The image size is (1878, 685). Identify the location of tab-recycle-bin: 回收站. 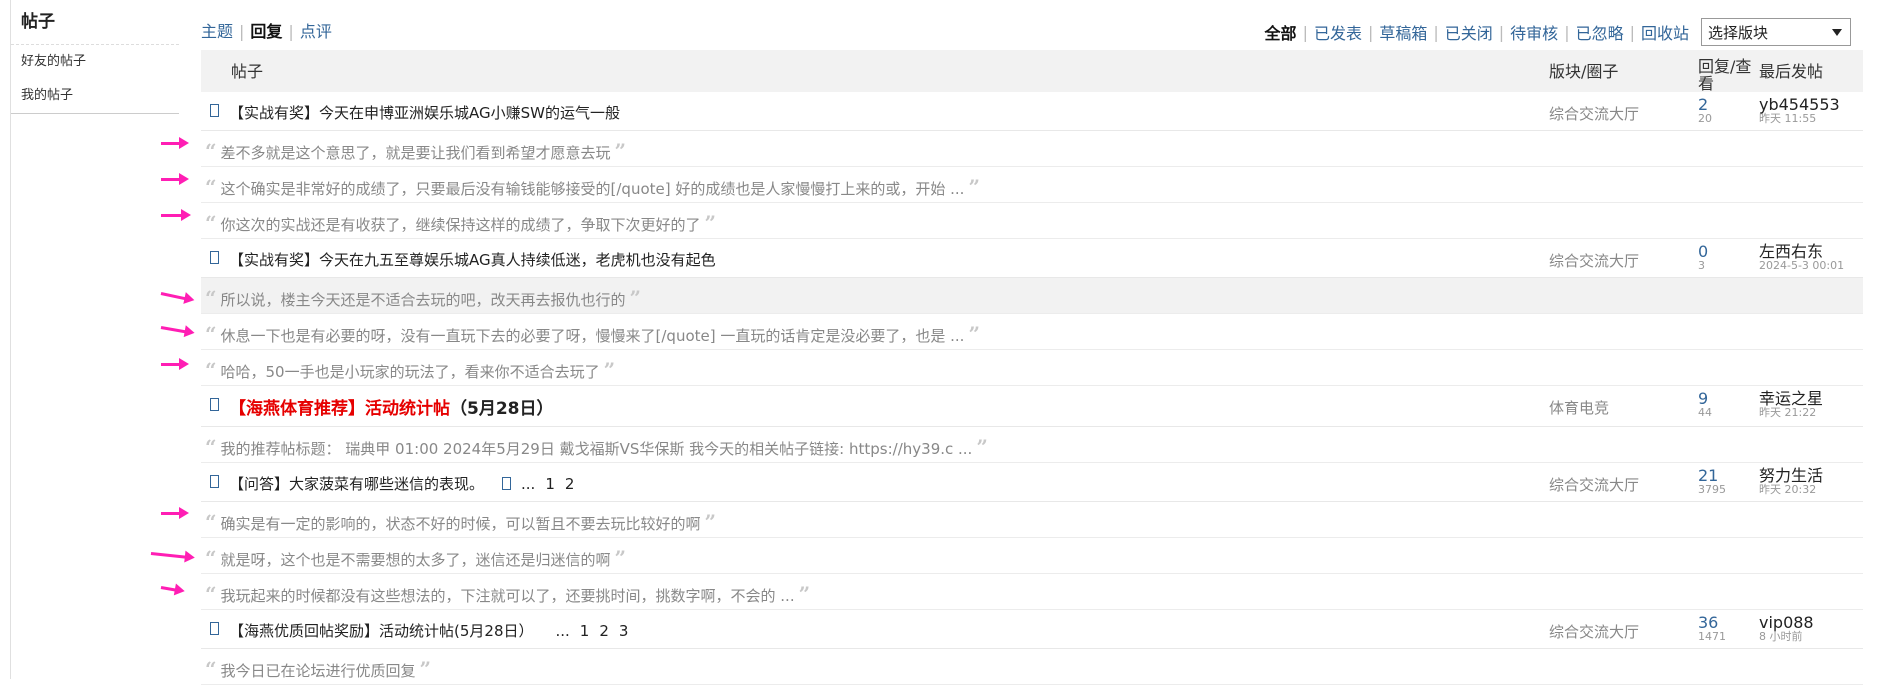
(1665, 32).